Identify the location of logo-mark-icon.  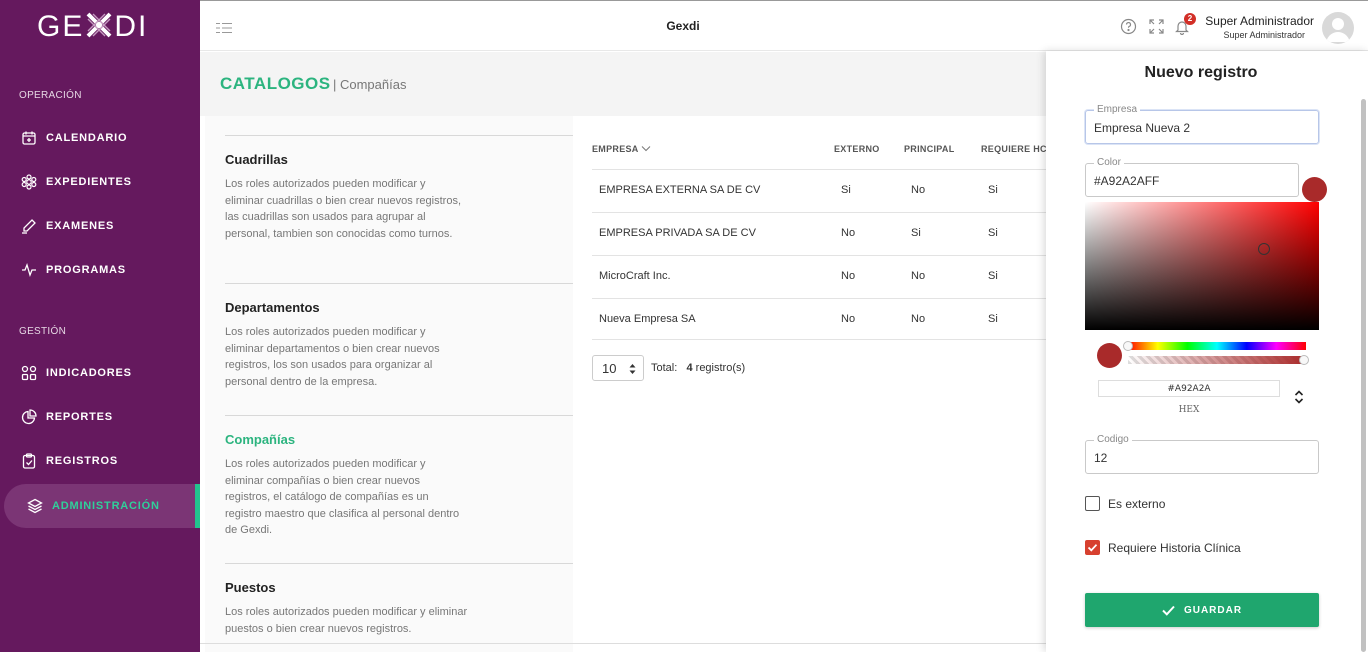
(99, 25).